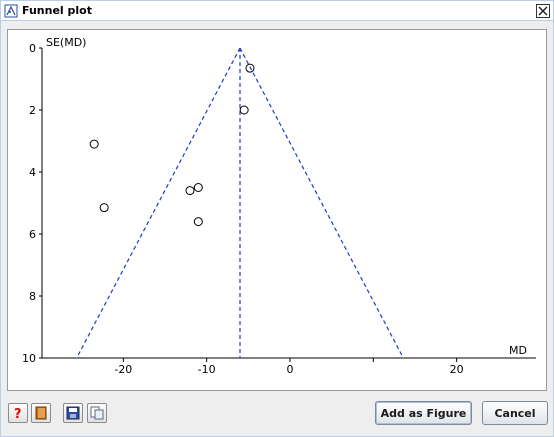  Describe the element at coordinates (457, 369) in the screenshot. I see `x-tick-label: 20` at that location.